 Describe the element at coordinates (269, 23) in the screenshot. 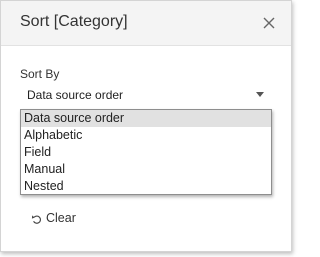

I see `close-icon` at that location.